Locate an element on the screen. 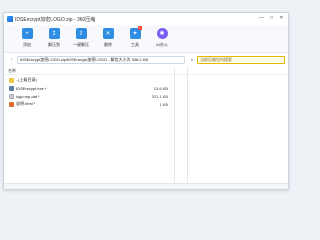 The width and height of the screenshot is (320, 240). extract-to-button: ↥ 解压到 is located at coordinates (54, 36).